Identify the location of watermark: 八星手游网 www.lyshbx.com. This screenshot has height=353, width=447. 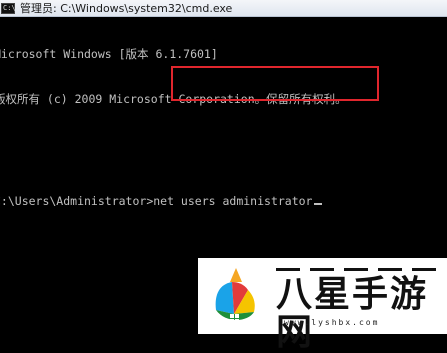
(322, 305).